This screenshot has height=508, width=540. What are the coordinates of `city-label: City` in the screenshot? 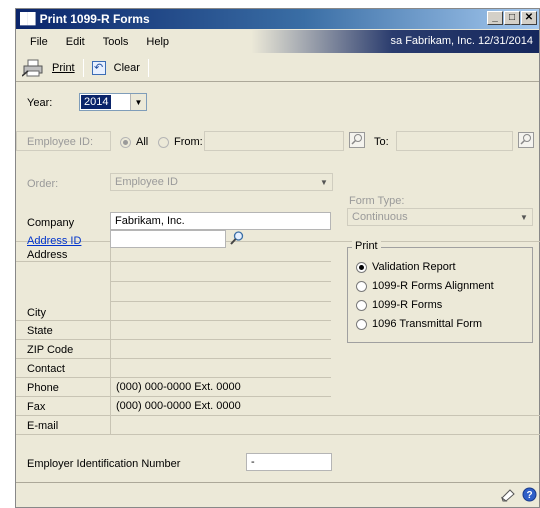 It's located at (36, 313).